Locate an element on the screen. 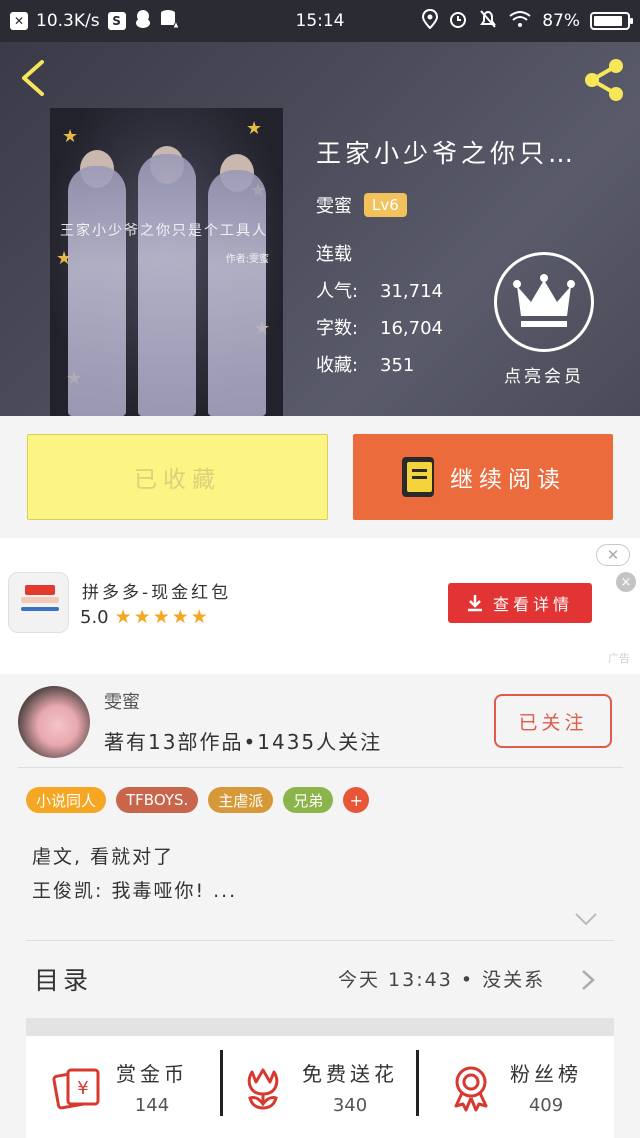 This screenshot has height=1138, width=640. battery-icon is located at coordinates (611, 21).